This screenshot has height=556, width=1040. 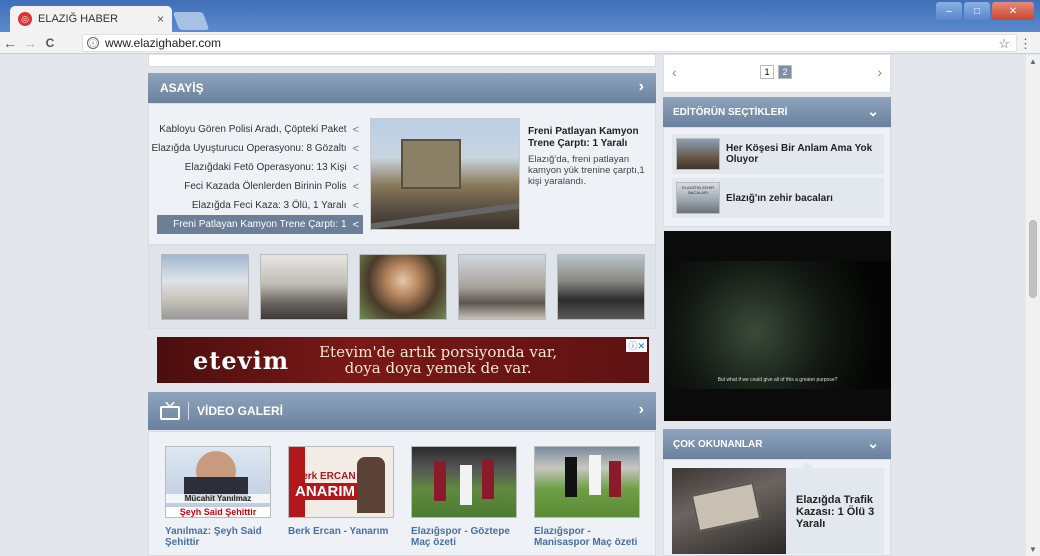 What do you see at coordinates (641, 87) in the screenshot?
I see `asayis-arrow-icon: ›` at bounding box center [641, 87].